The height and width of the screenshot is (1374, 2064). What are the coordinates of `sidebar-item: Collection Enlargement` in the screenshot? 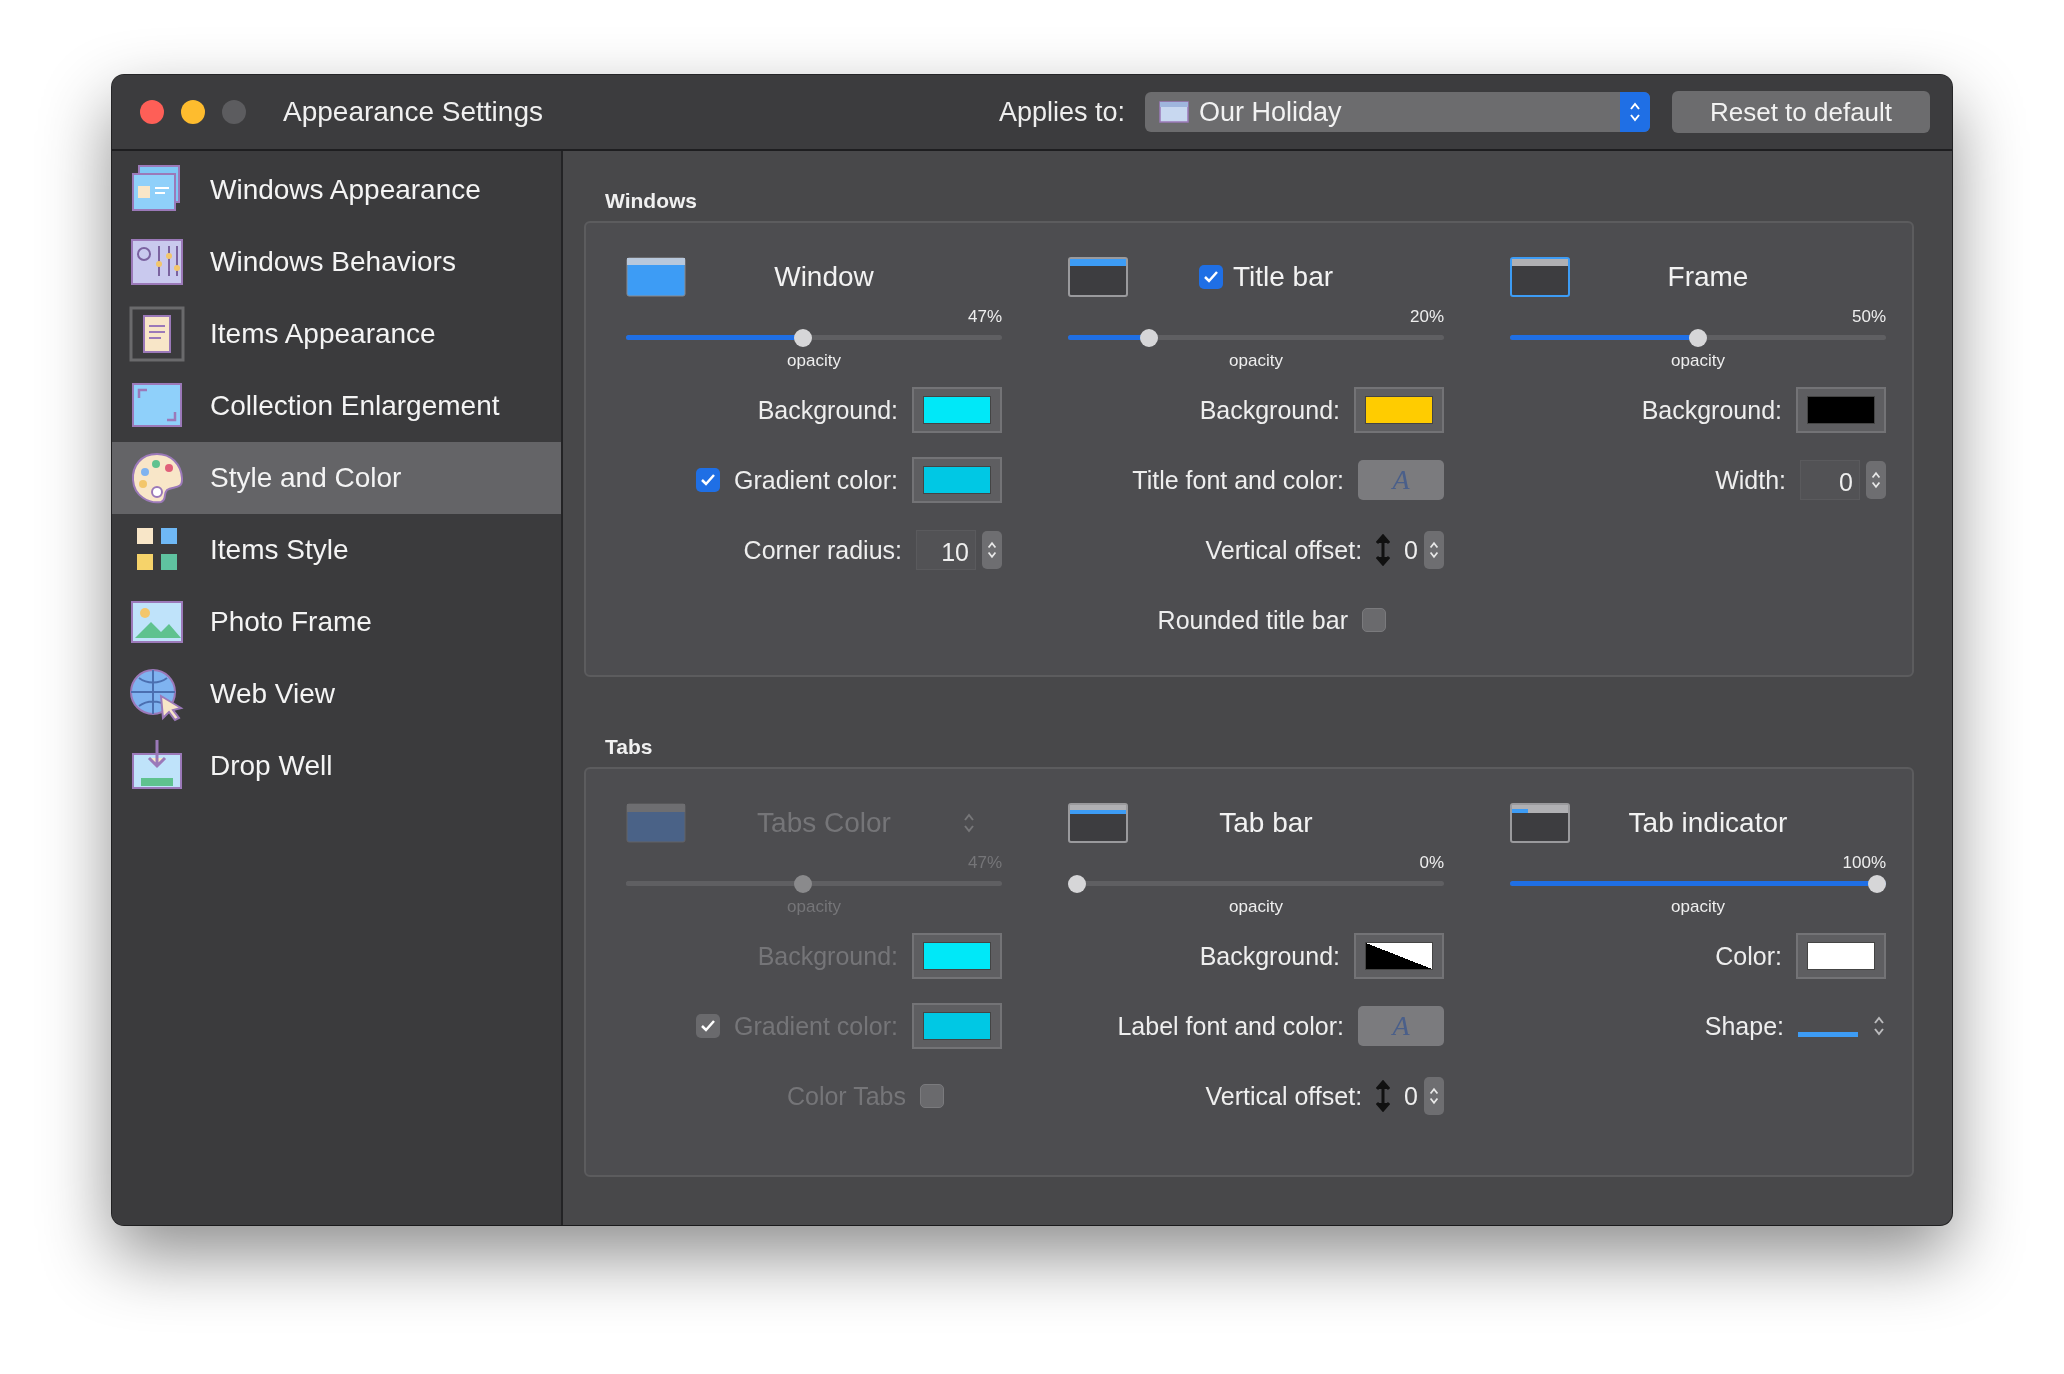 It's located at (336, 406).